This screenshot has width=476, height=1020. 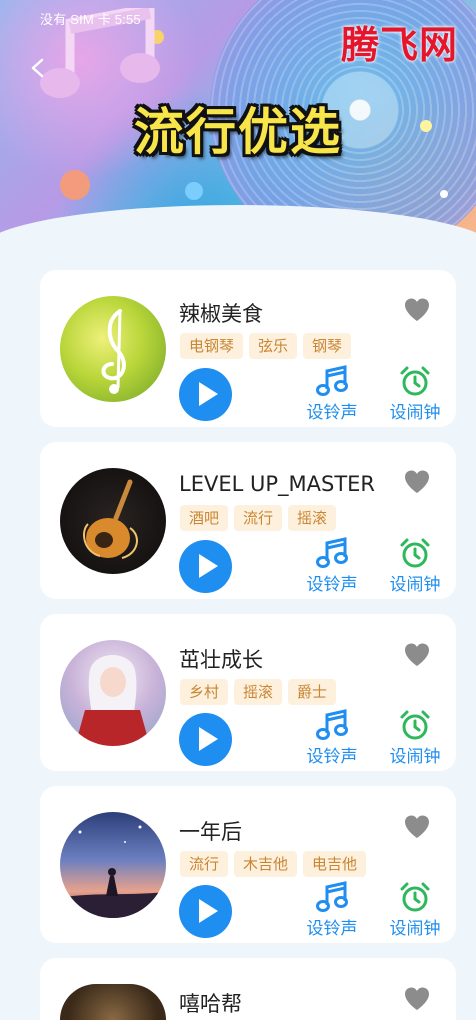 I want to click on guitar-icon, so click(x=110, y=519).